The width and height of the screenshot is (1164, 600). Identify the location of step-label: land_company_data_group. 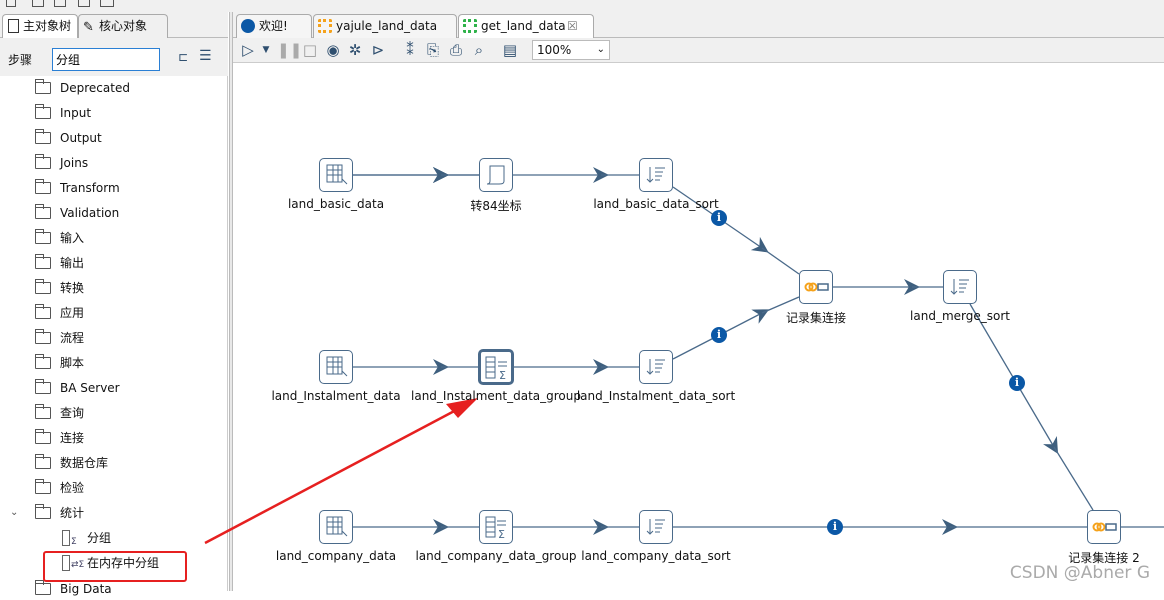
(496, 556).